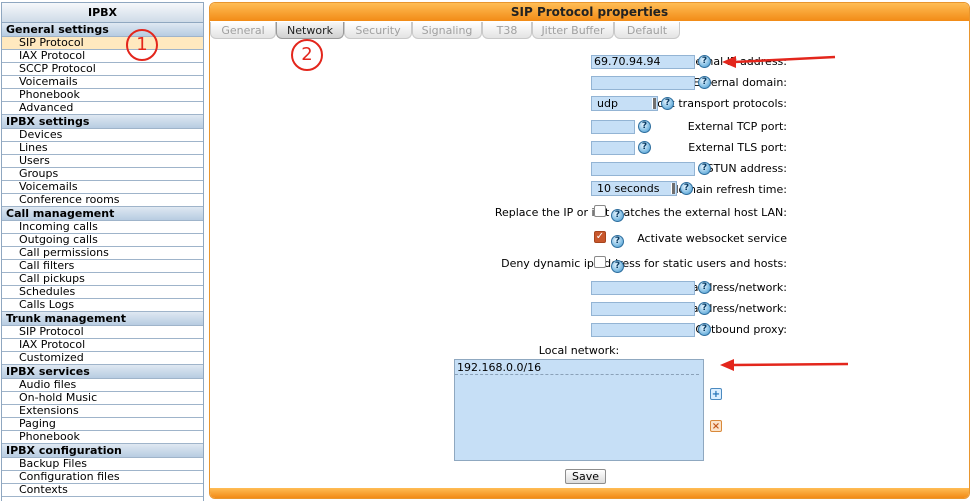 The image size is (971, 501). Describe the element at coordinates (643, 62) in the screenshot. I see `external-ip-input: 69.70.94.94` at that location.